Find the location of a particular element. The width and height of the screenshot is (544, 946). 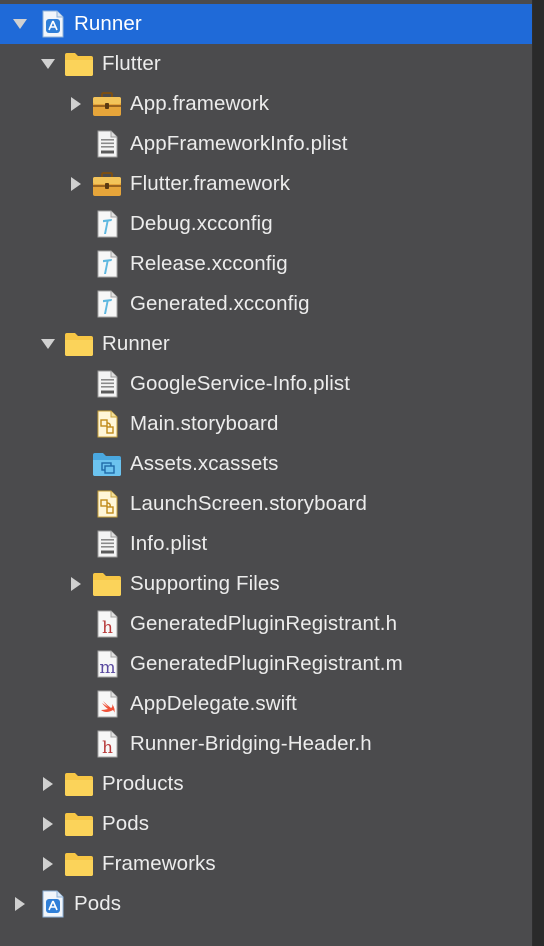

tree-row-label: App.framework is located at coordinates (200, 103).